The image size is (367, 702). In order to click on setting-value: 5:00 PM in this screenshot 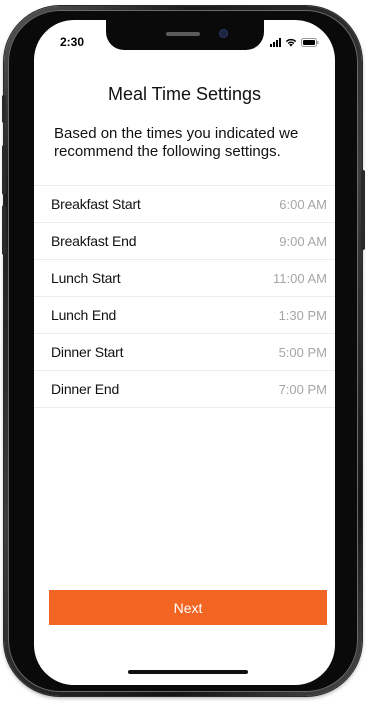, I will do `click(302, 352)`.